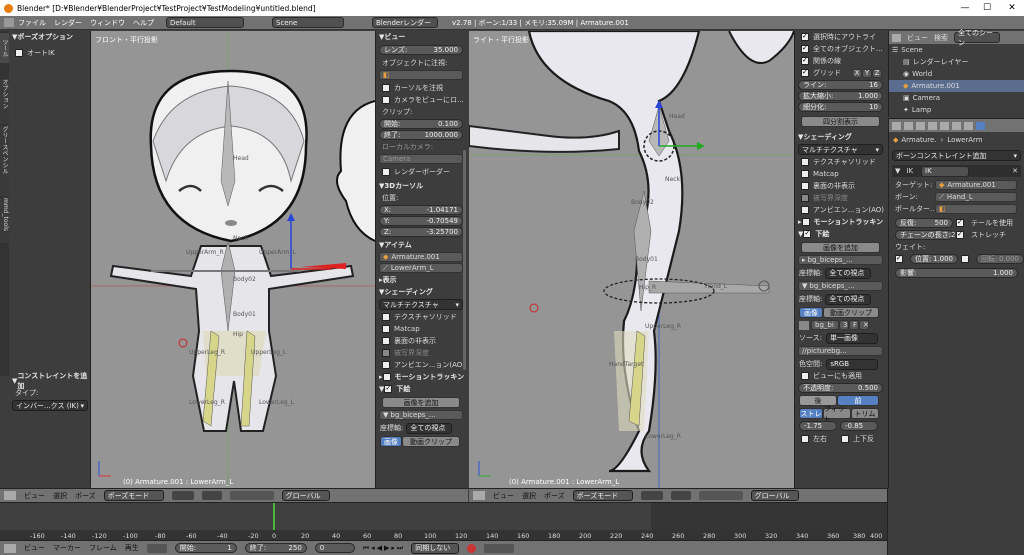  Describe the element at coordinates (421, 135) in the screenshot. I see `clip-end-field: 終了: 1000.000` at that location.